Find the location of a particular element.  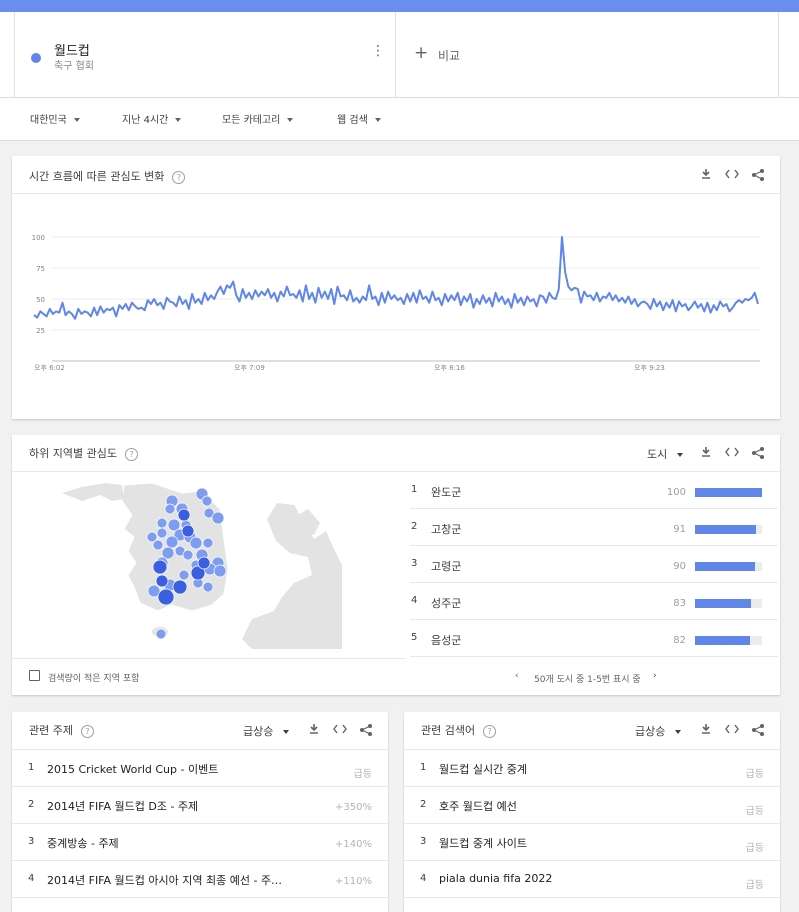

row-rank: 4 is located at coordinates (31, 878).